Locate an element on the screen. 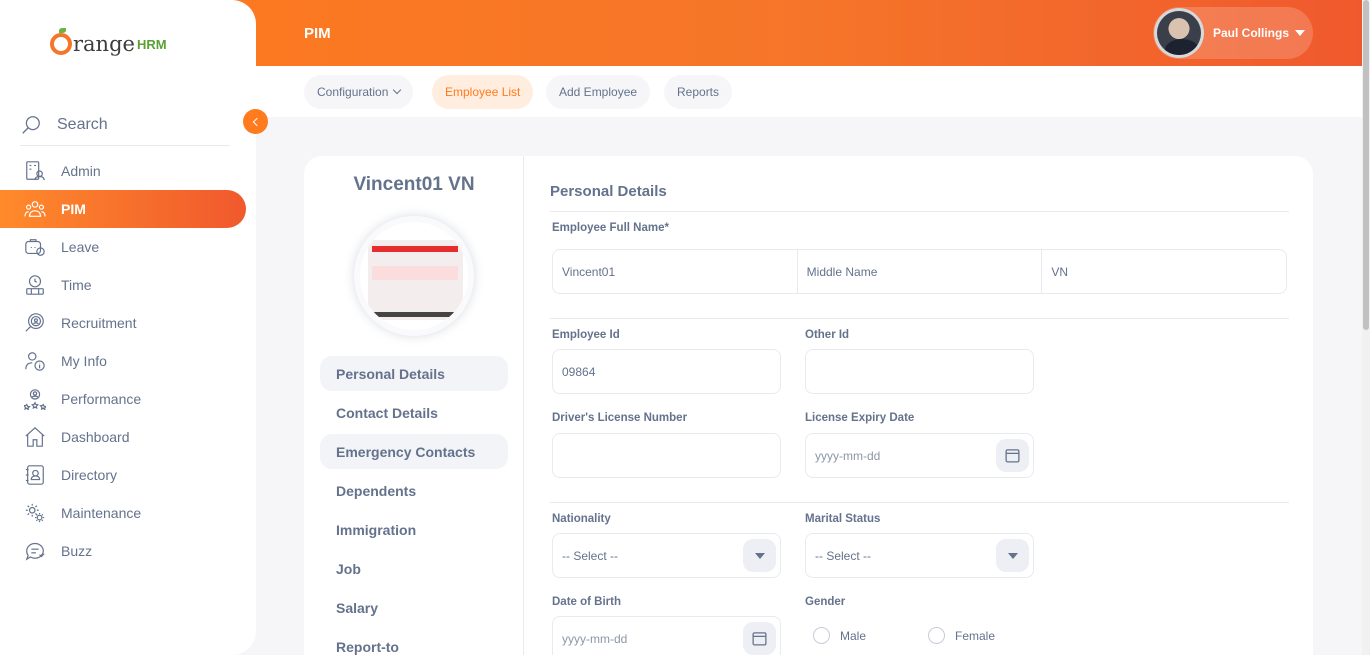 This screenshot has height=655, width=1370. sidebar-collapse-button is located at coordinates (255, 121).